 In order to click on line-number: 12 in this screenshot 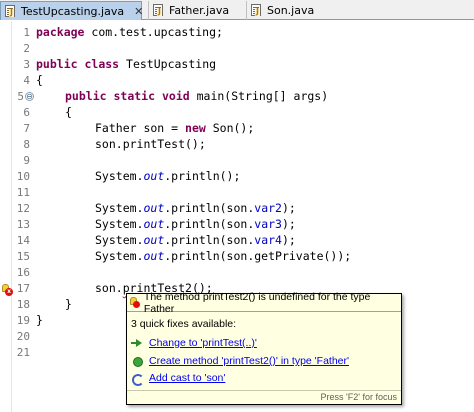, I will do `click(23, 208)`.